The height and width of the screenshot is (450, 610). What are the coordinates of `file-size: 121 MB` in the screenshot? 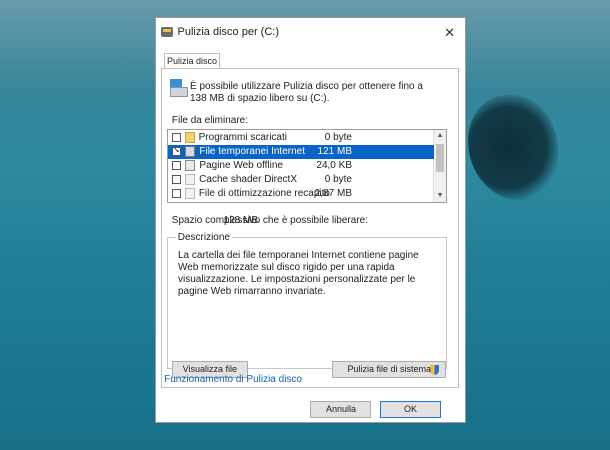 It's located at (335, 151).